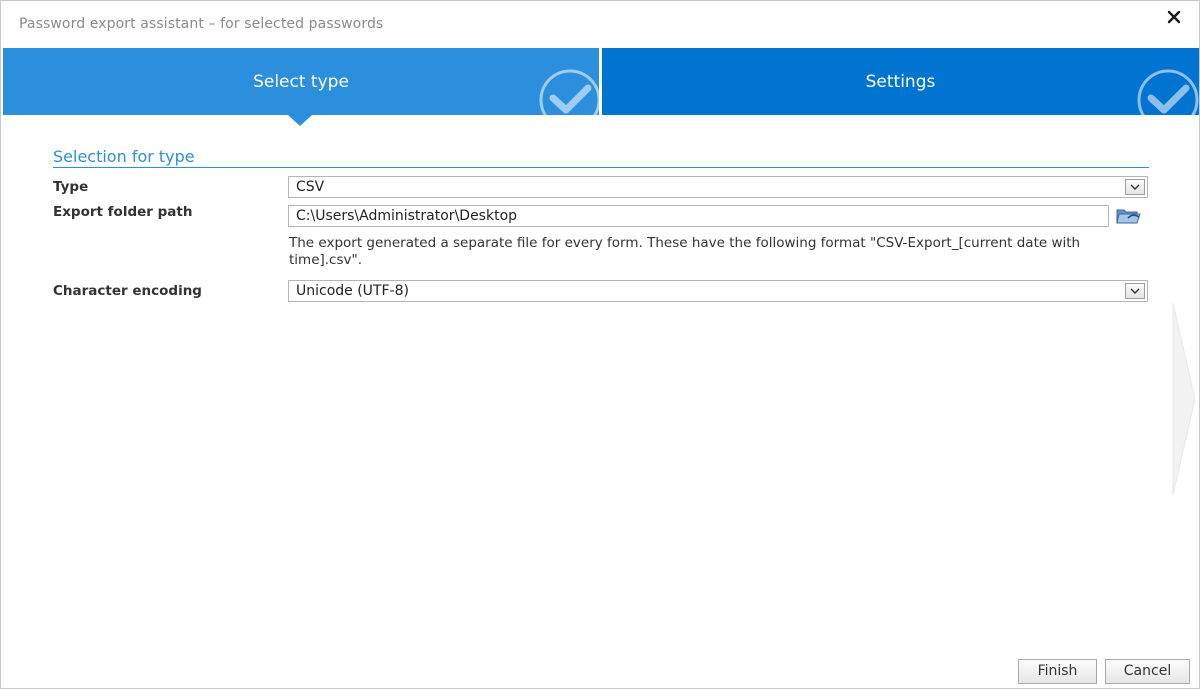  I want to click on step-settings: Settings, so click(900, 81).